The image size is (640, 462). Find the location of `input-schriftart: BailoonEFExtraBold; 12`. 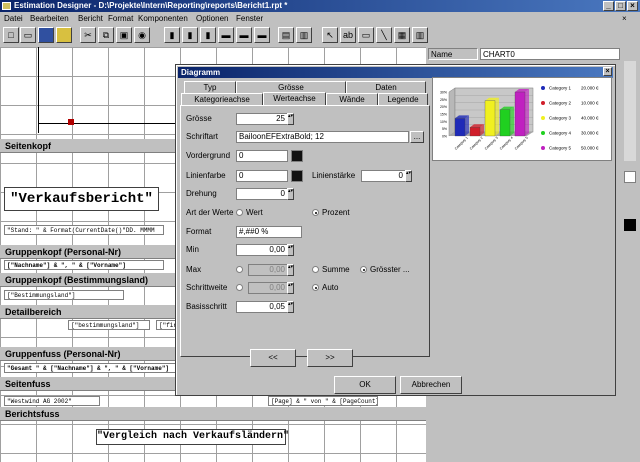

input-schriftart: BailoonEFExtraBold; 12 is located at coordinates (322, 137).